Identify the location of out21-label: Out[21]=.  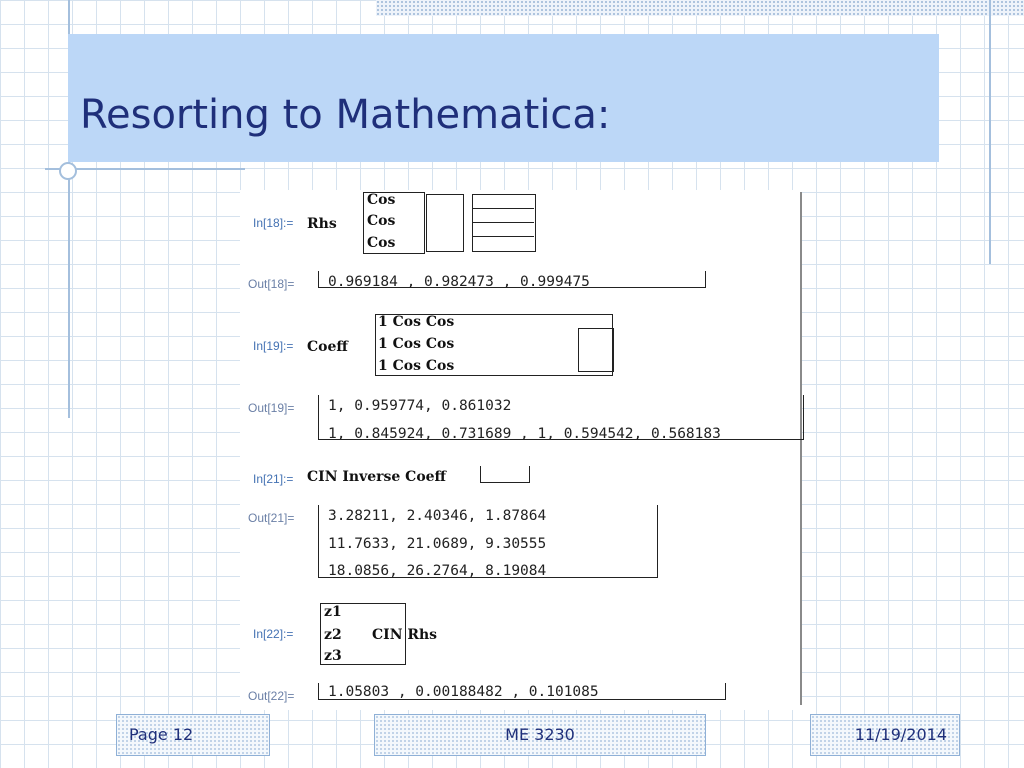
(271, 518).